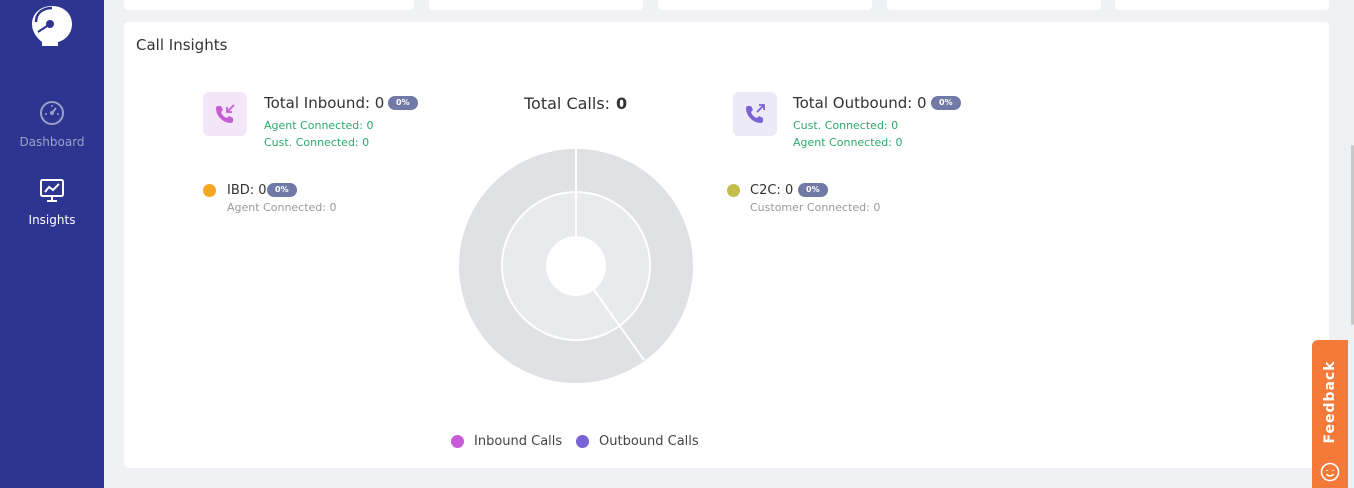 The width and height of the screenshot is (1354, 488). I want to click on inbound-agent-connected: Agent Connected: 0, so click(319, 125).